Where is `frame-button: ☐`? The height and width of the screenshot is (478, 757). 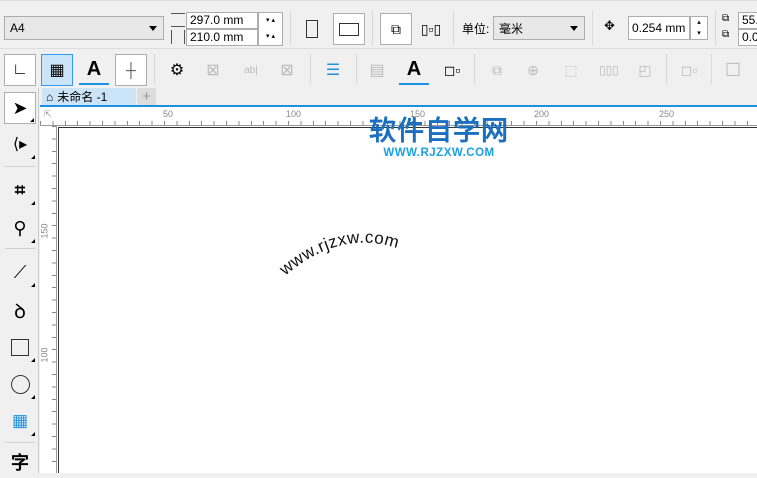
frame-button: ☐ is located at coordinates (733, 70).